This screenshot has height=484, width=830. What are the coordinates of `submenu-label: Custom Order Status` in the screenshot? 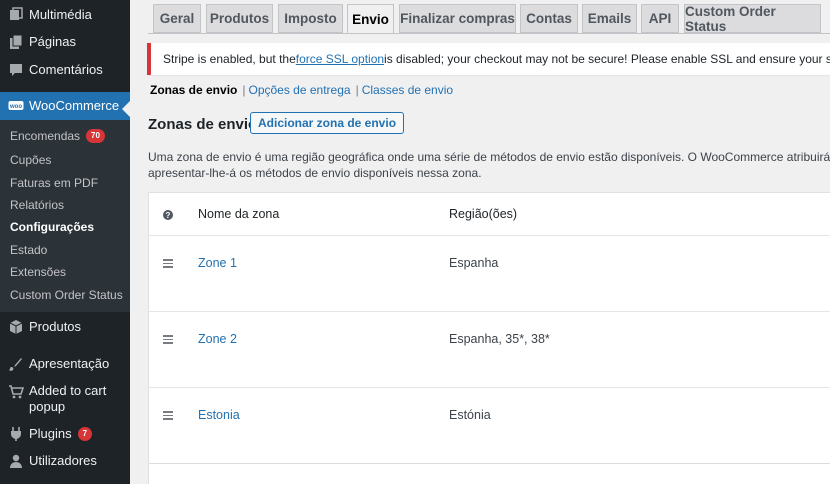 It's located at (66, 295).